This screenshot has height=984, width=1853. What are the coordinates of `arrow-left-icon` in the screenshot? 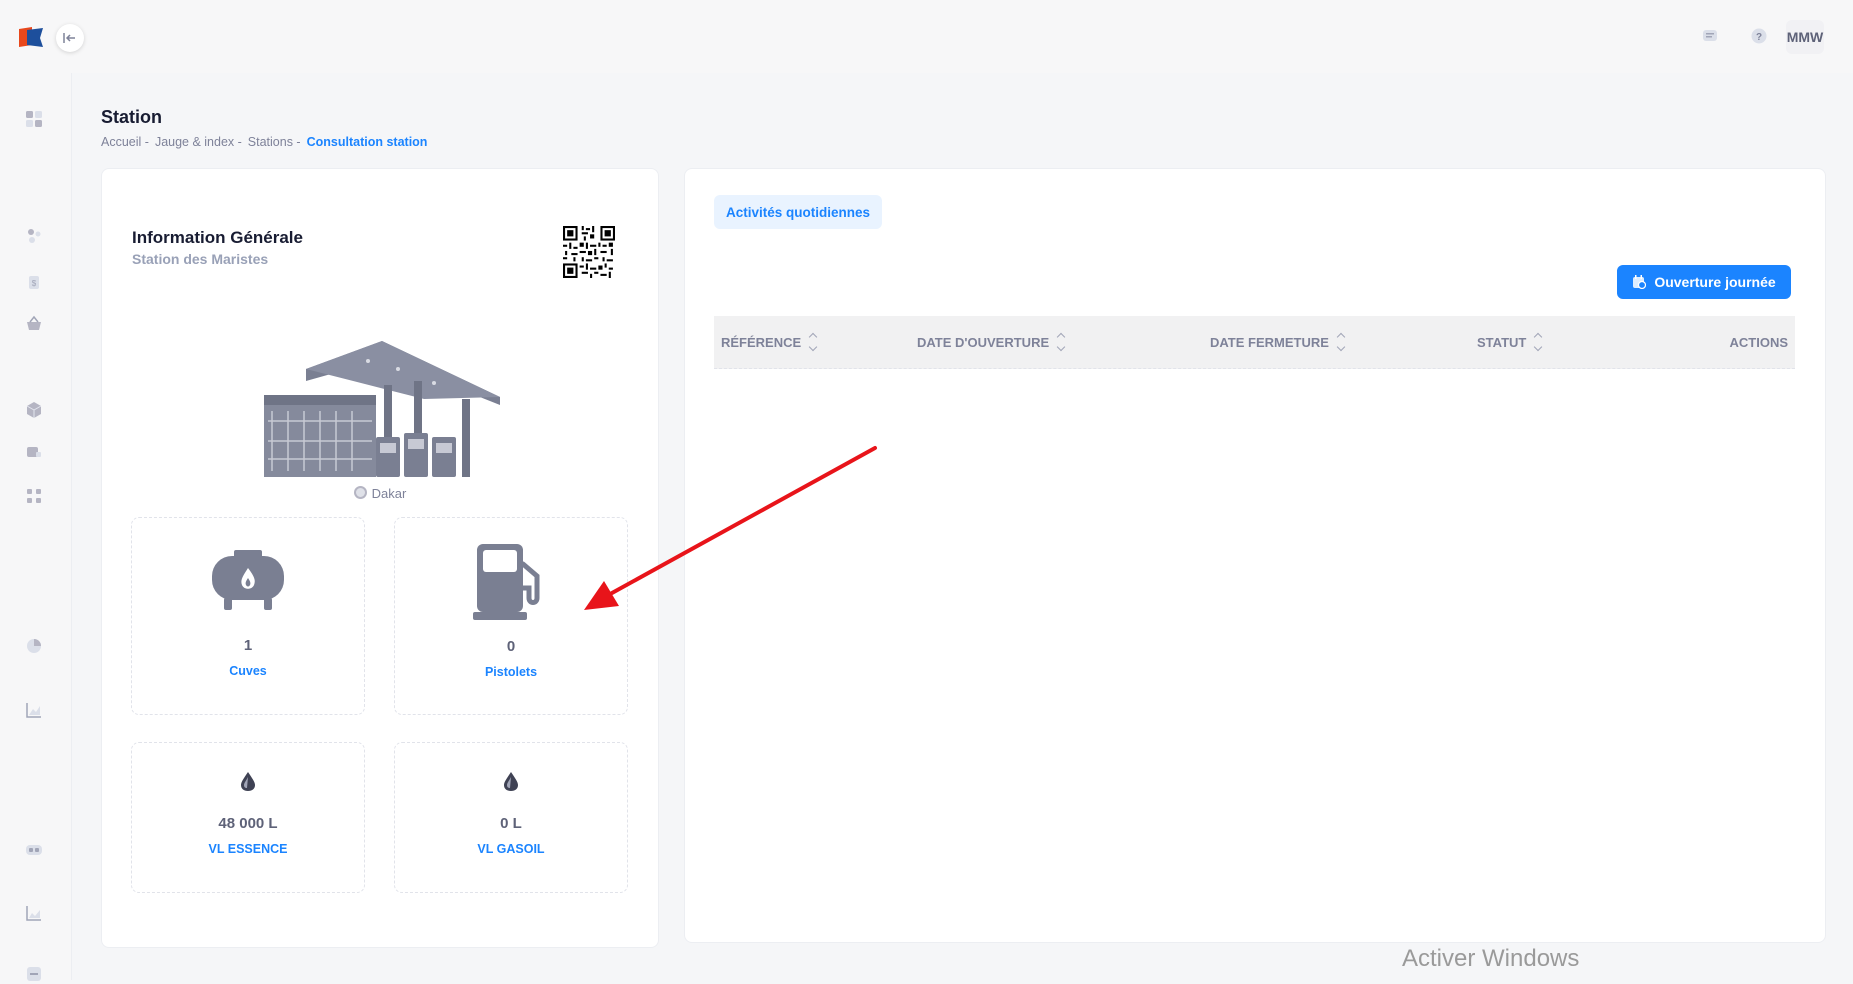 It's located at (69, 38).